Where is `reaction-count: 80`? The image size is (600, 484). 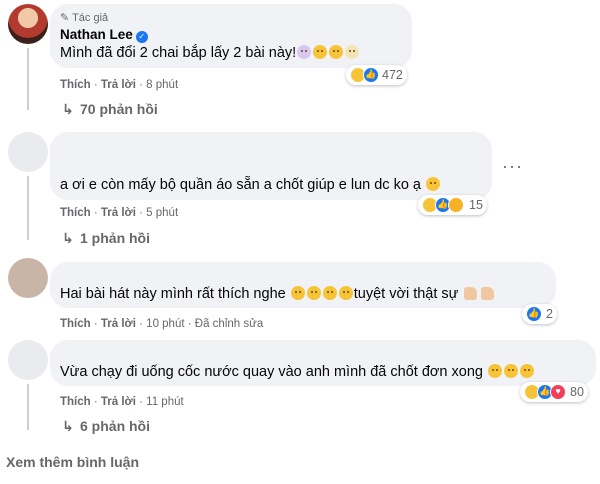 reaction-count: 80 is located at coordinates (577, 392).